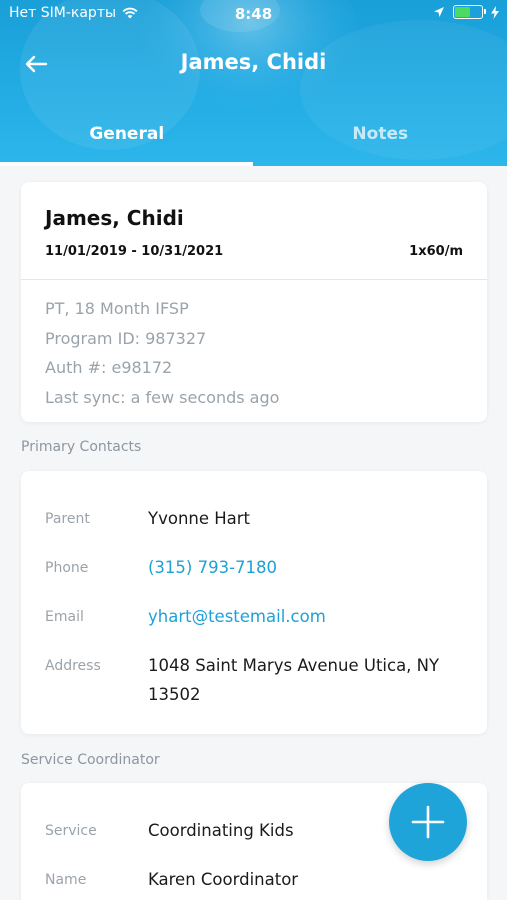 Image resolution: width=507 pixels, height=900 pixels. What do you see at coordinates (67, 568) in the screenshot?
I see `phone-label: Phone` at bounding box center [67, 568].